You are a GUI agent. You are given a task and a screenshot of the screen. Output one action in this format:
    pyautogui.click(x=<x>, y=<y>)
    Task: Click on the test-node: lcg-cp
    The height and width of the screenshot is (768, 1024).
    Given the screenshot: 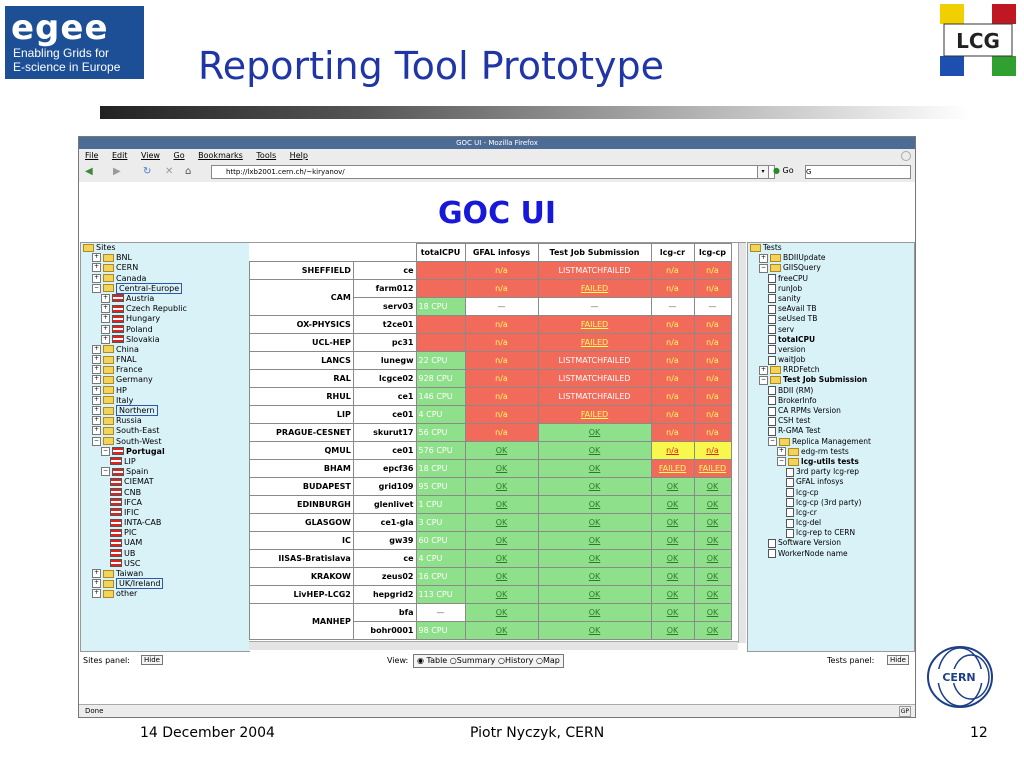 What is the action you would take?
    pyautogui.click(x=831, y=493)
    